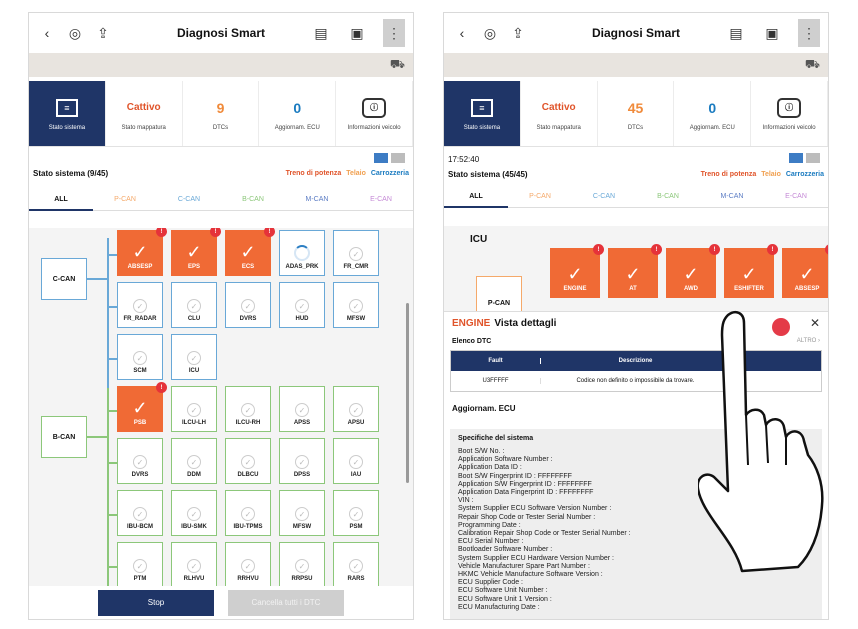 The width and height of the screenshot is (858, 629). I want to click on ecu-tile-clu: ✓ CLU, so click(194, 305).